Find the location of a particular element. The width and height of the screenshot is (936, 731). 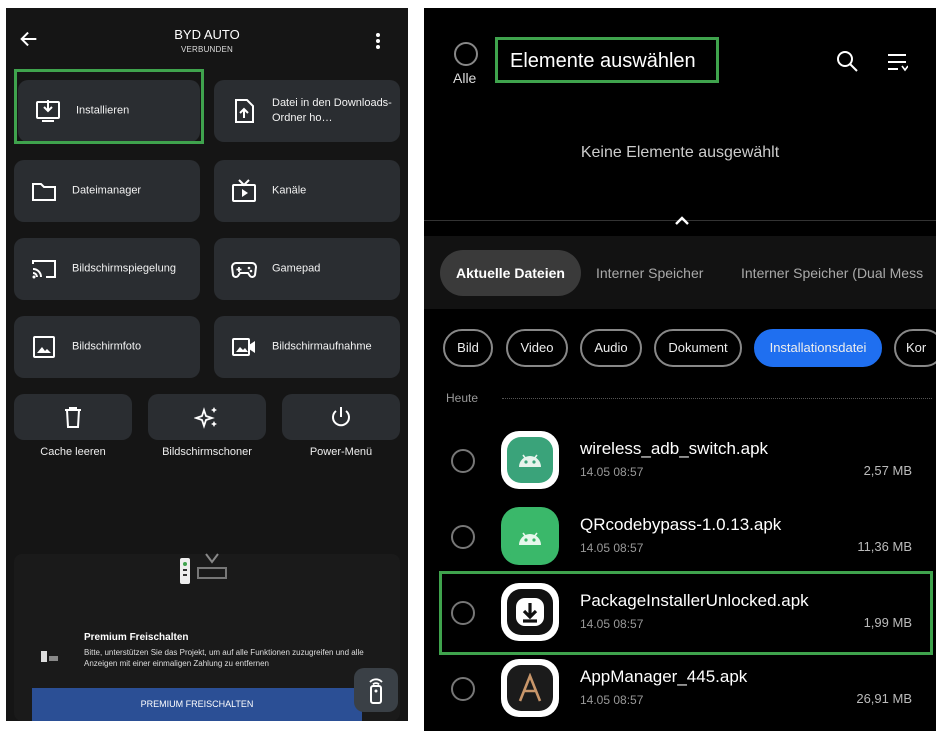

tile-screen-recording-label: Bildschirmaufnahme is located at coordinates (322, 346).